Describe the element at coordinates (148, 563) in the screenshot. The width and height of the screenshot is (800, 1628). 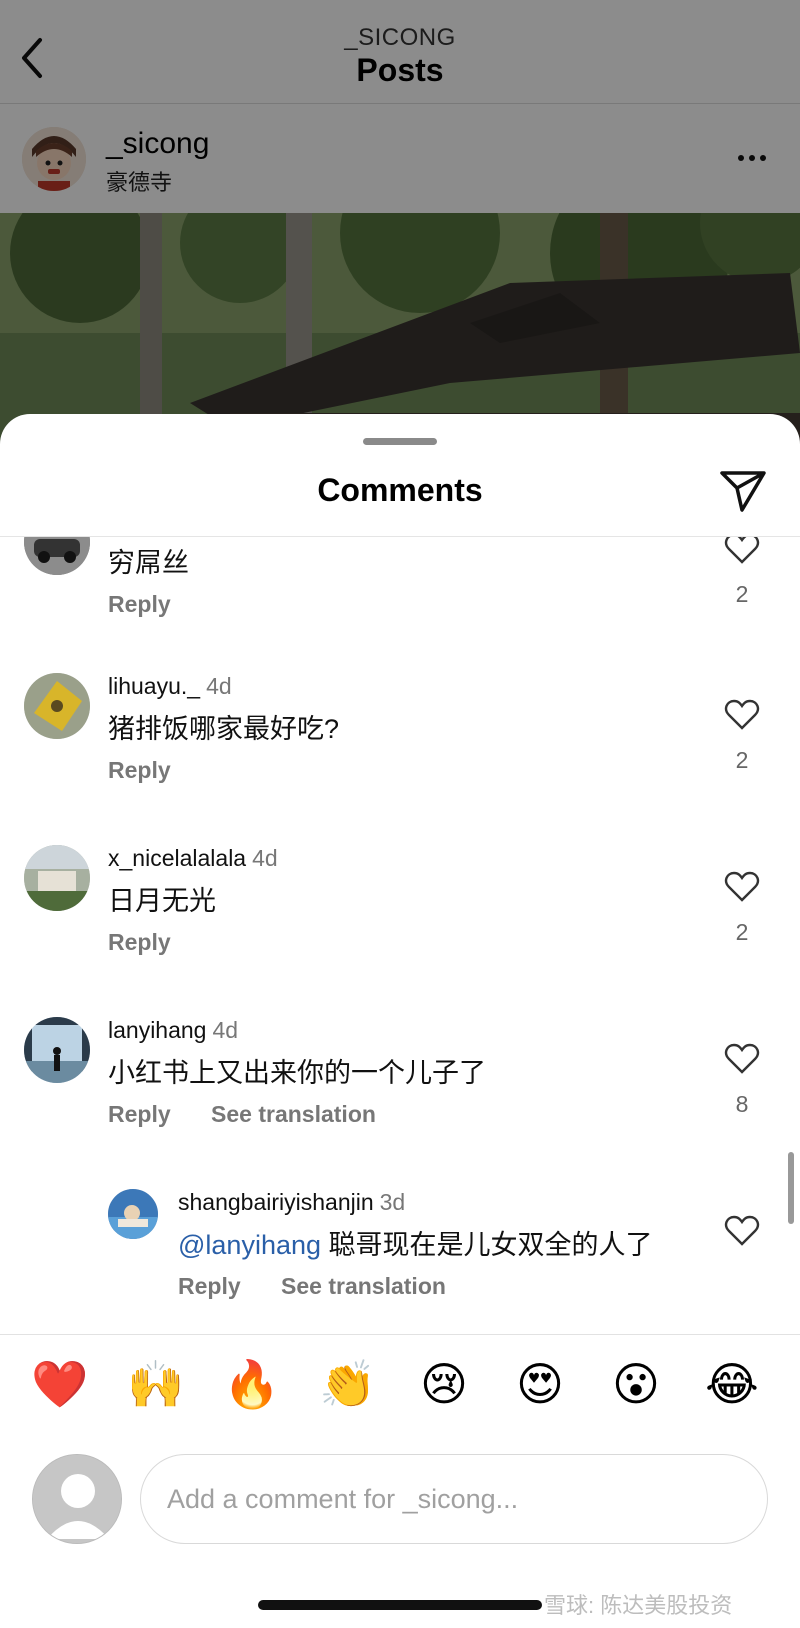
I see `comment-text: 穷屌丝` at that location.